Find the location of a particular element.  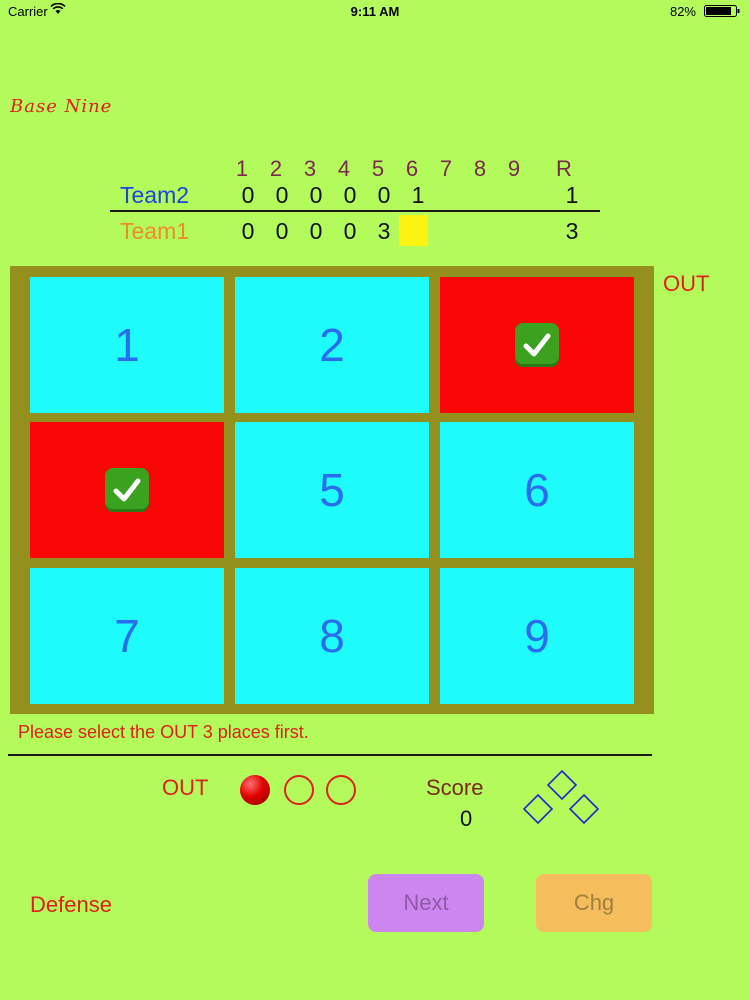

tile-number: 7 is located at coordinates (127, 636).